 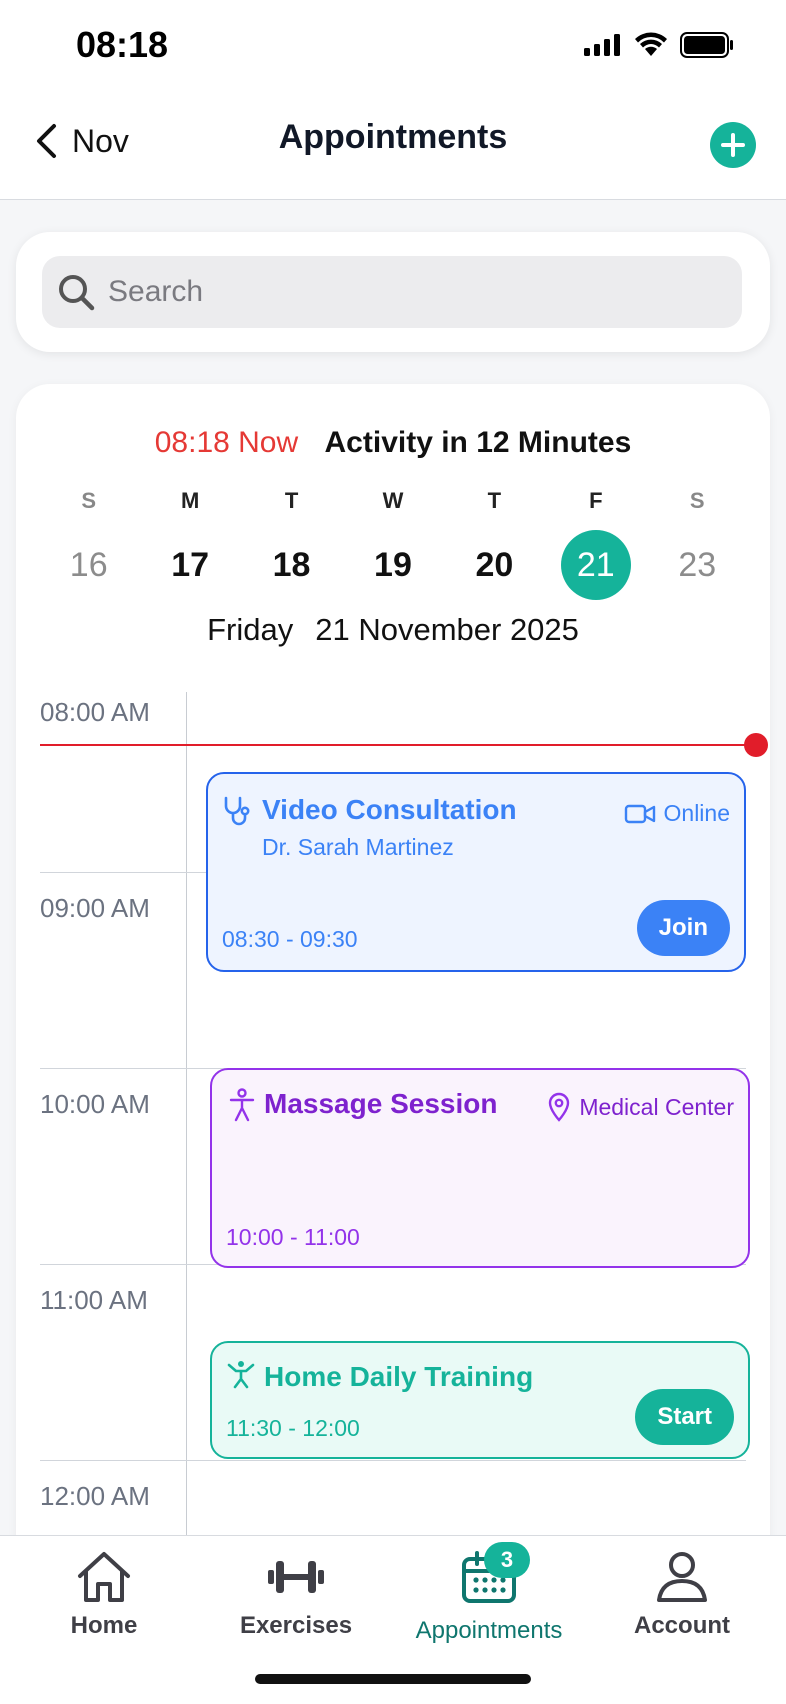 I want to click on day-thursday: T 20, so click(x=494, y=542).